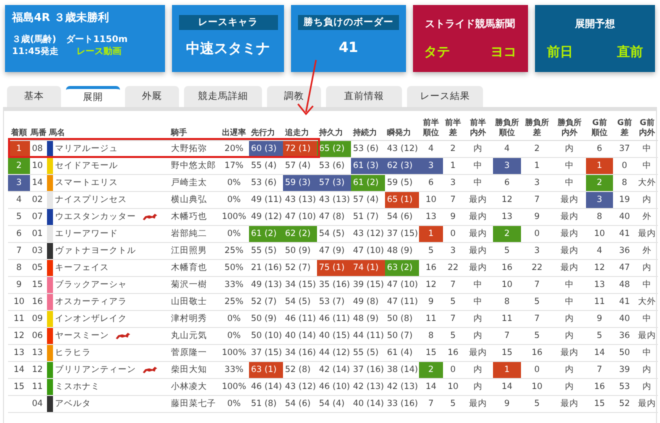 The height and width of the screenshot is (423, 660). I want to click on column-header: 勝負所内外, so click(570, 128).